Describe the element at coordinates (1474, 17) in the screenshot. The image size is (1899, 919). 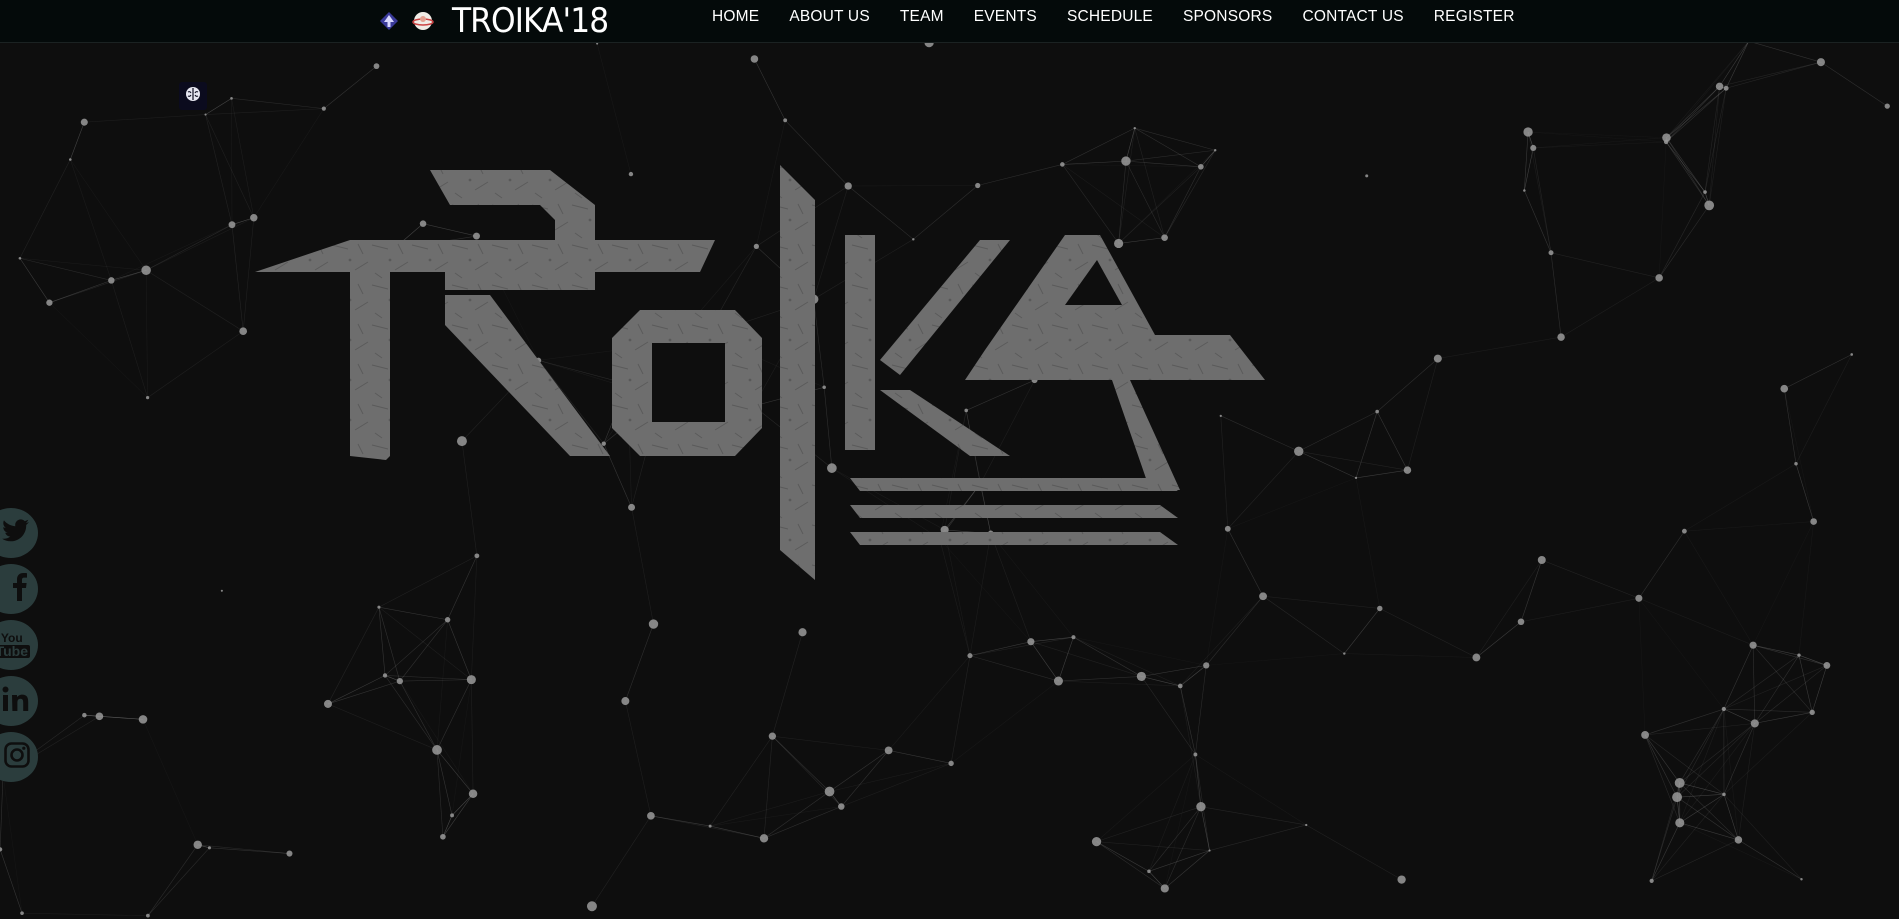
I see `nav-register: REGISTER` at that location.